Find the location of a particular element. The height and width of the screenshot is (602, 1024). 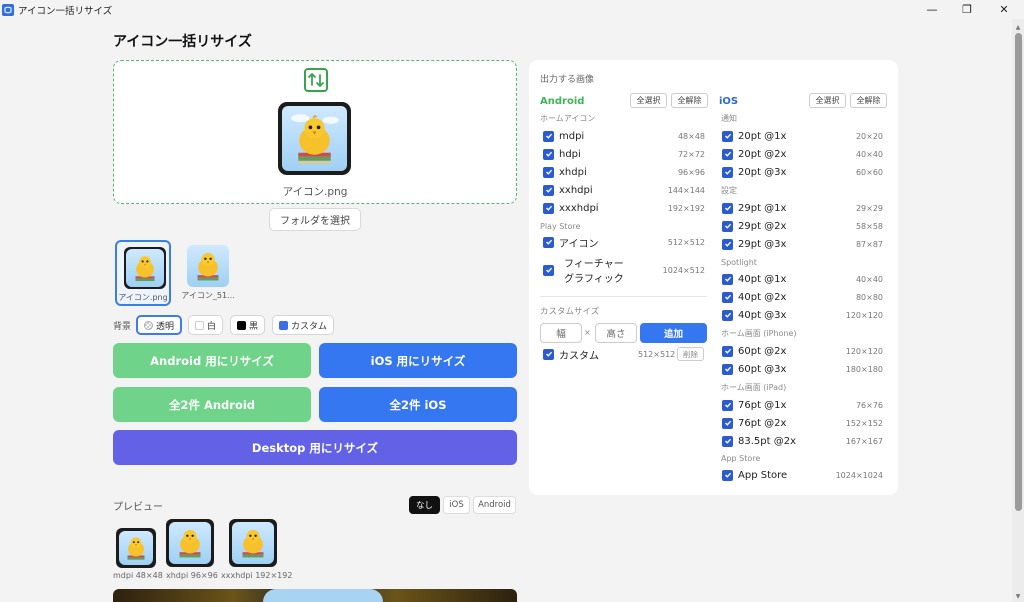

option-label: 29pt @2x is located at coordinates (762, 226).